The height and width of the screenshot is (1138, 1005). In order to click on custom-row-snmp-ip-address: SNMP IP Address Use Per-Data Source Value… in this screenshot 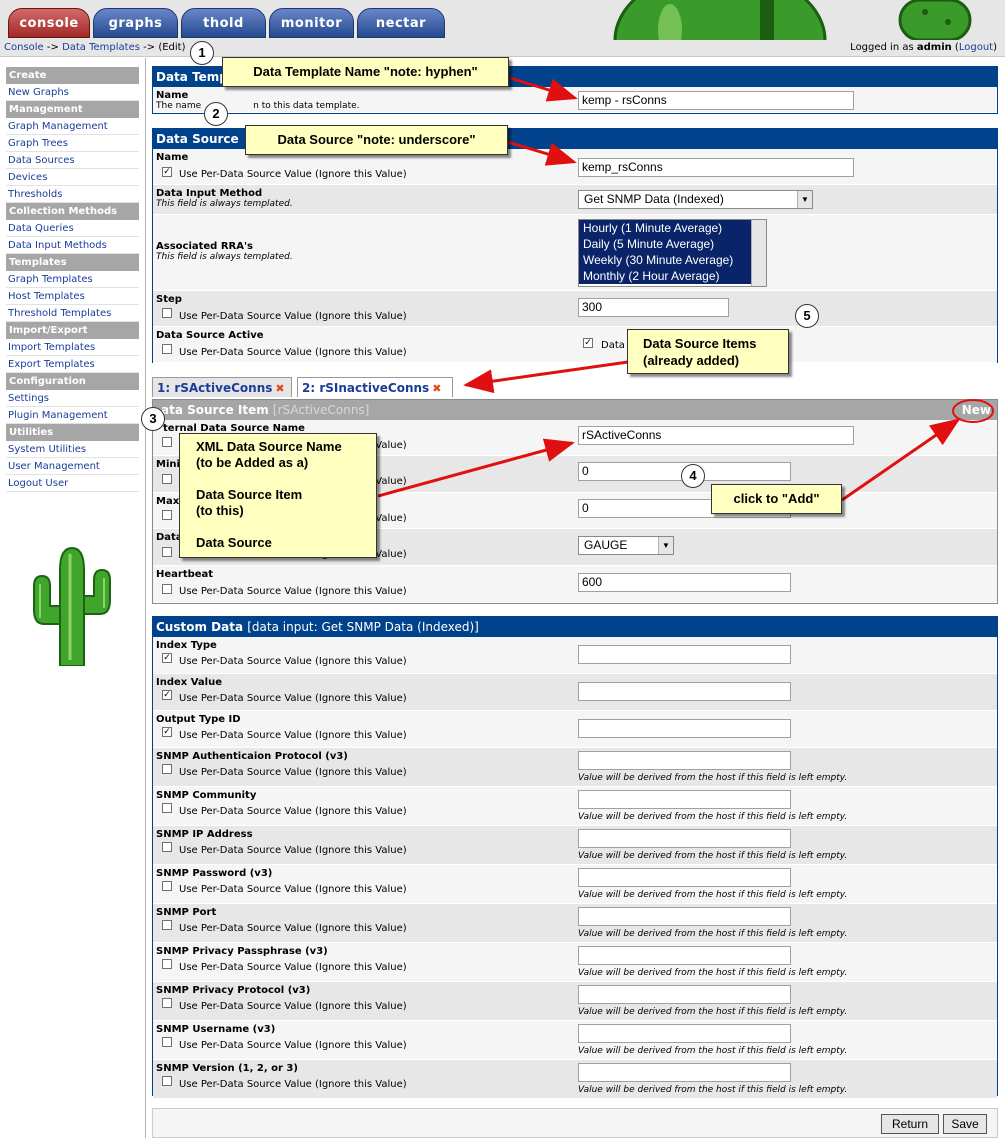, I will do `click(575, 845)`.